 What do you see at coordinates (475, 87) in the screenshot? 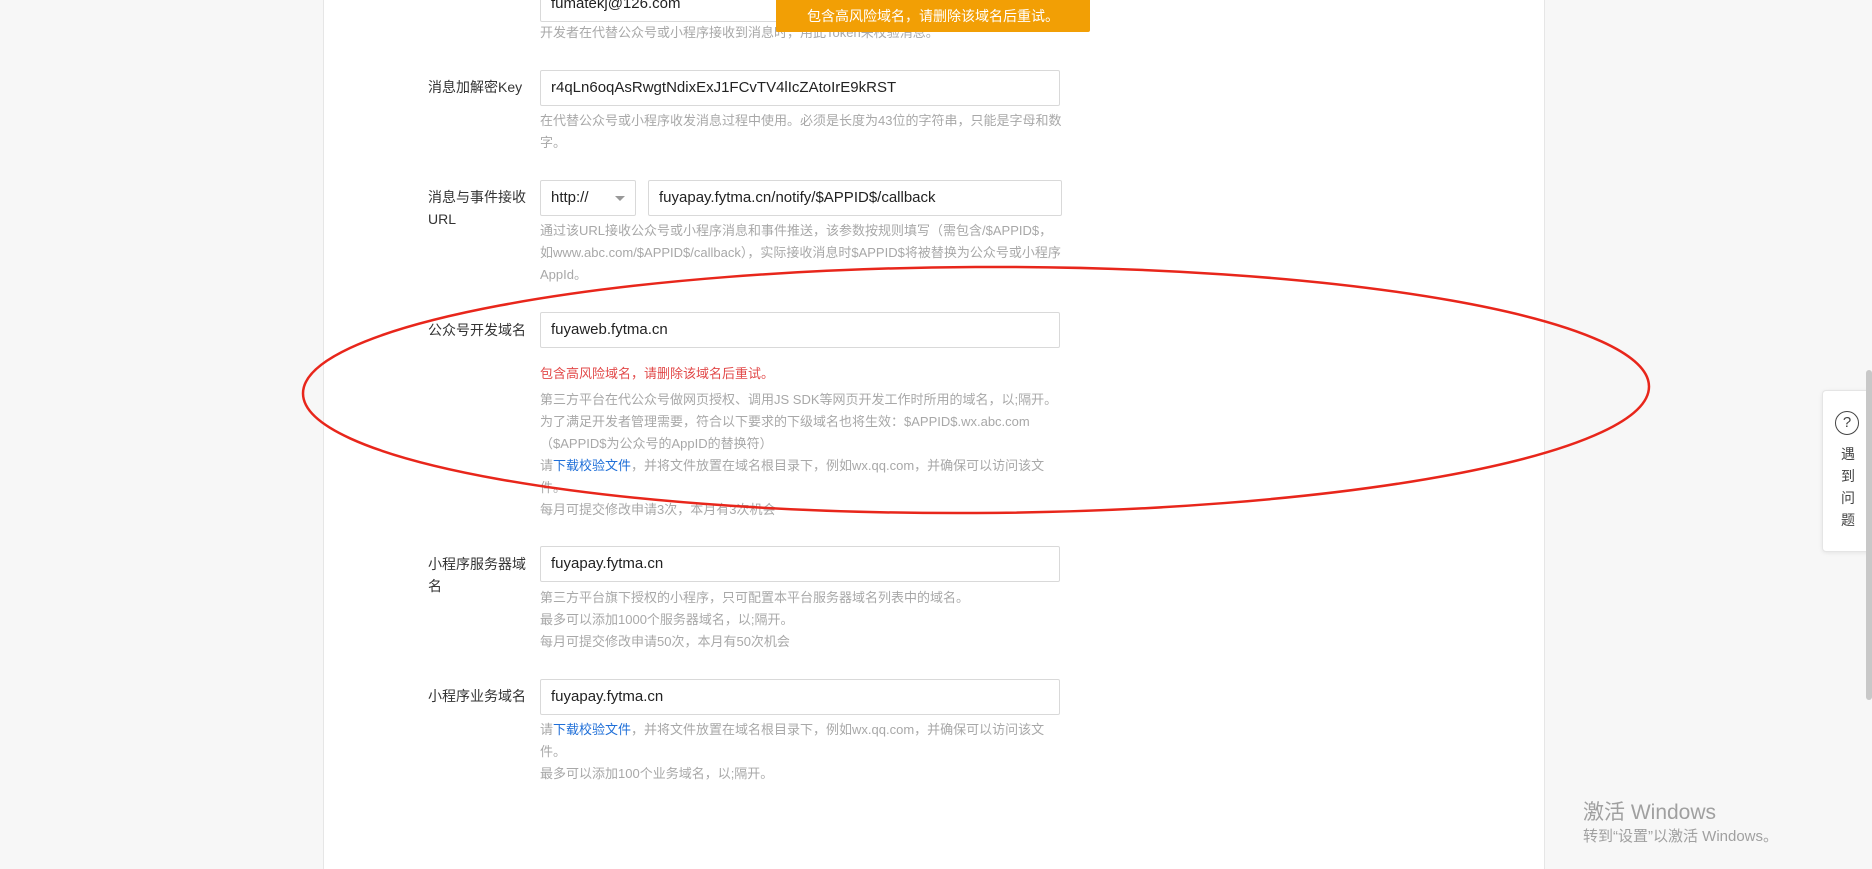
I see `aes-key-label: 消息加解密Key` at bounding box center [475, 87].